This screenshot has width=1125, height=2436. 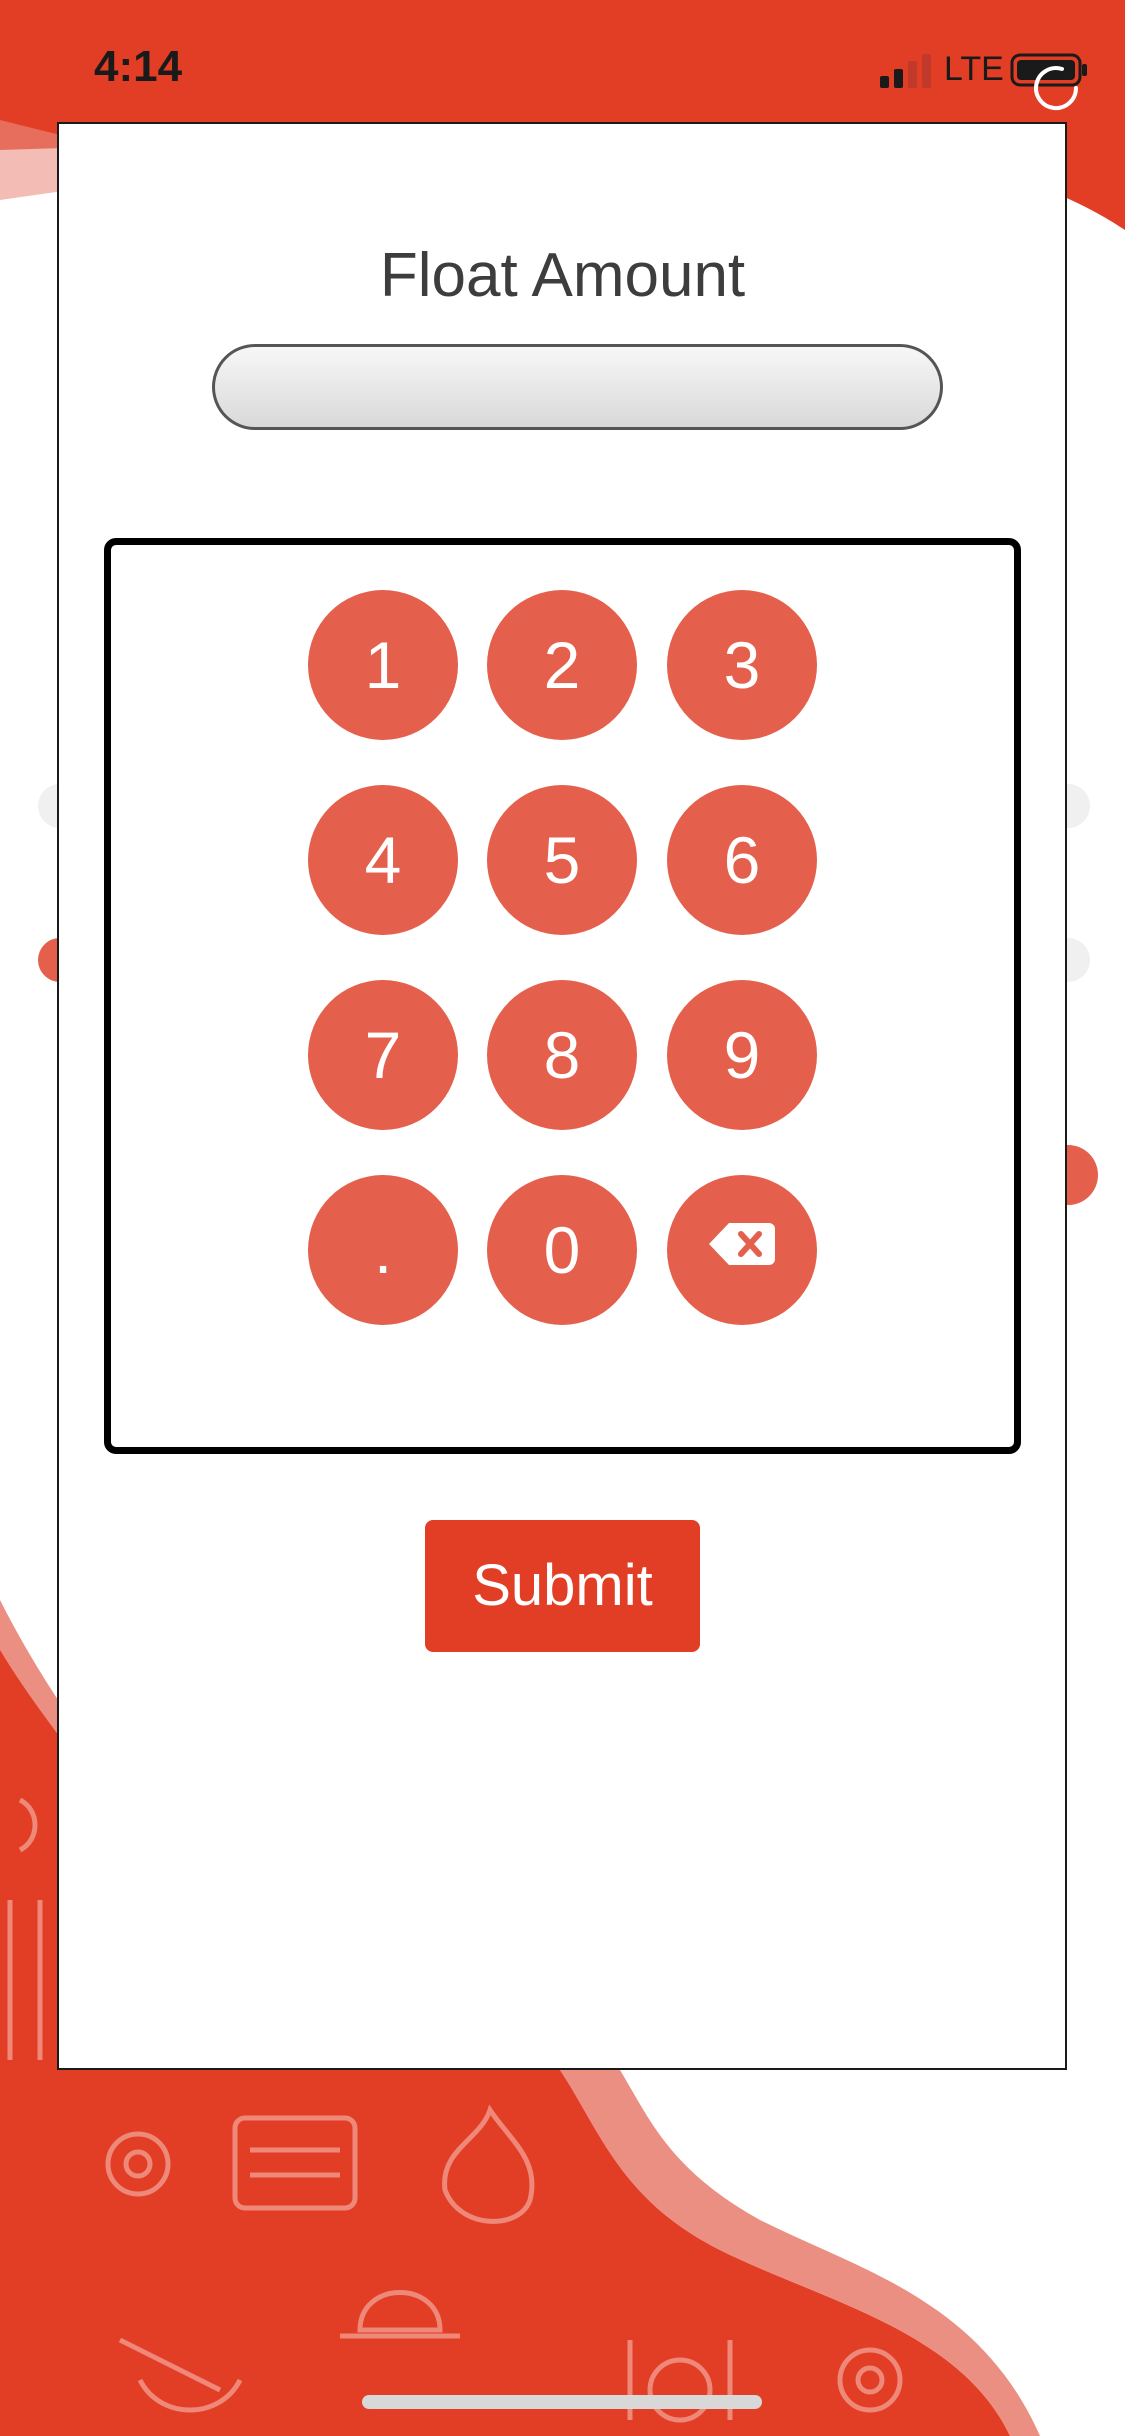 What do you see at coordinates (742, 1244) in the screenshot?
I see `backspace-icon` at bounding box center [742, 1244].